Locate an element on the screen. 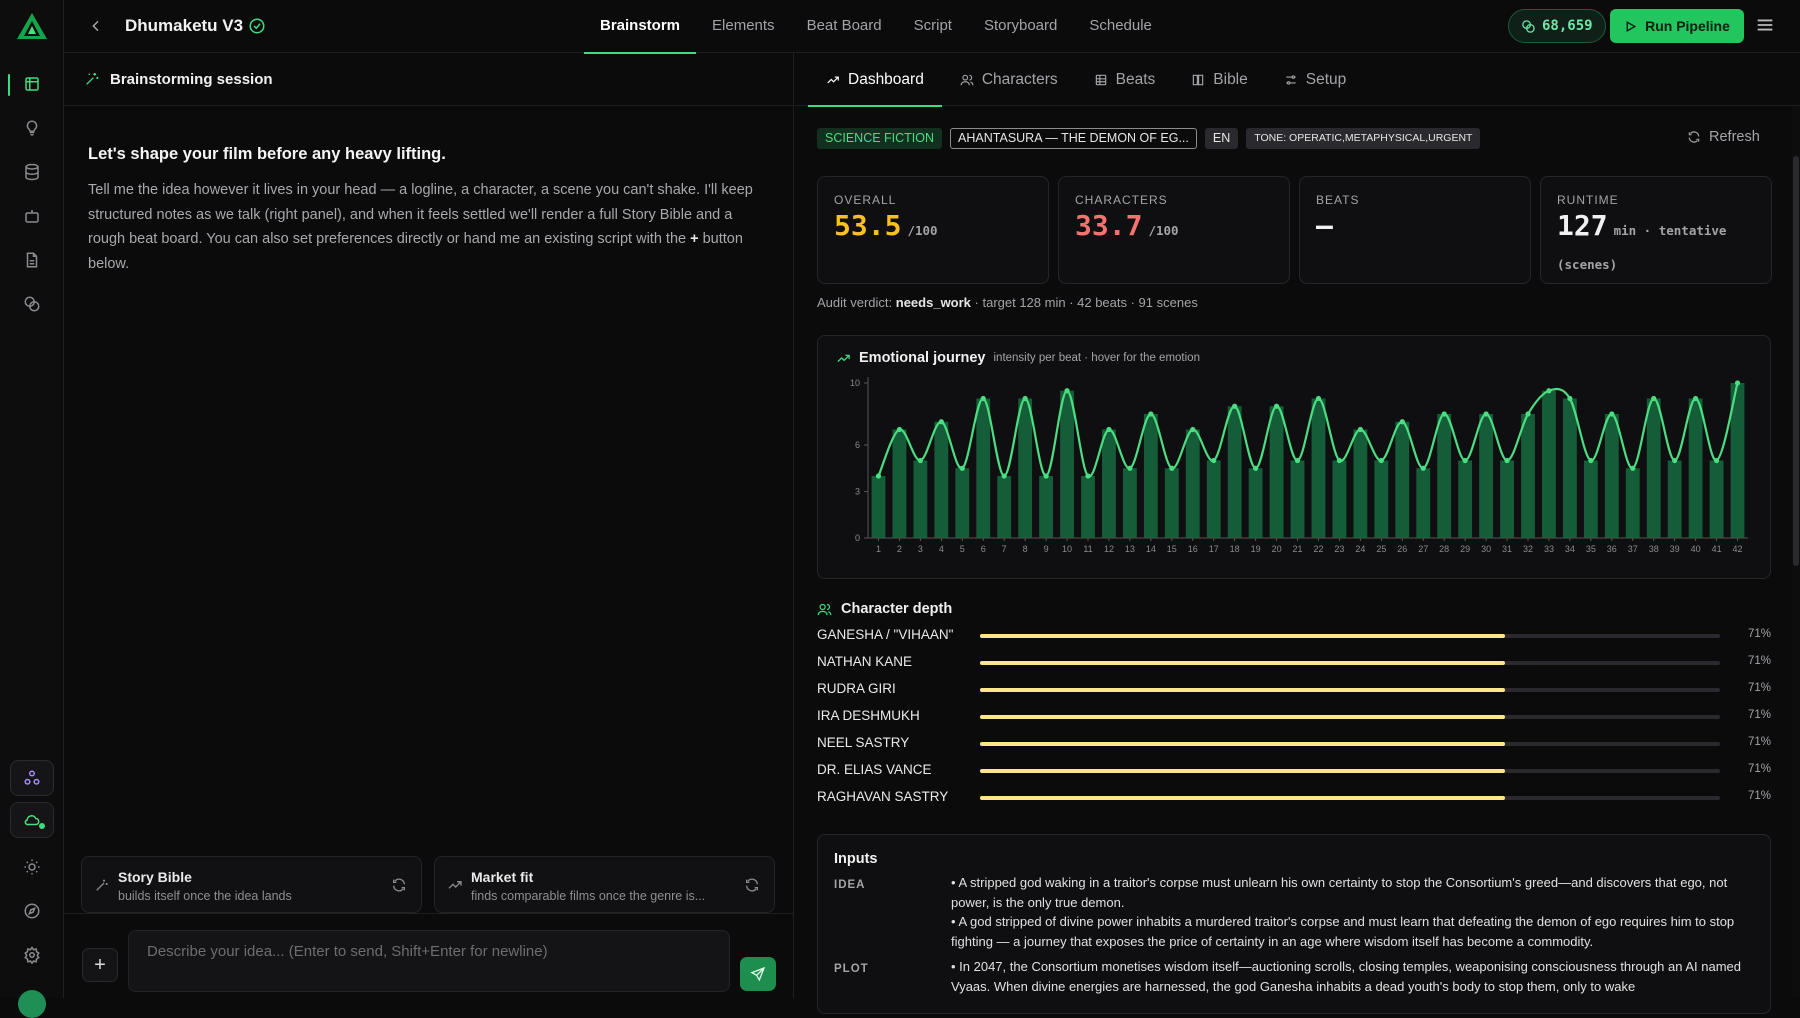 This screenshot has height=1018, width=1800. brainstorm-icon is located at coordinates (32, 84).